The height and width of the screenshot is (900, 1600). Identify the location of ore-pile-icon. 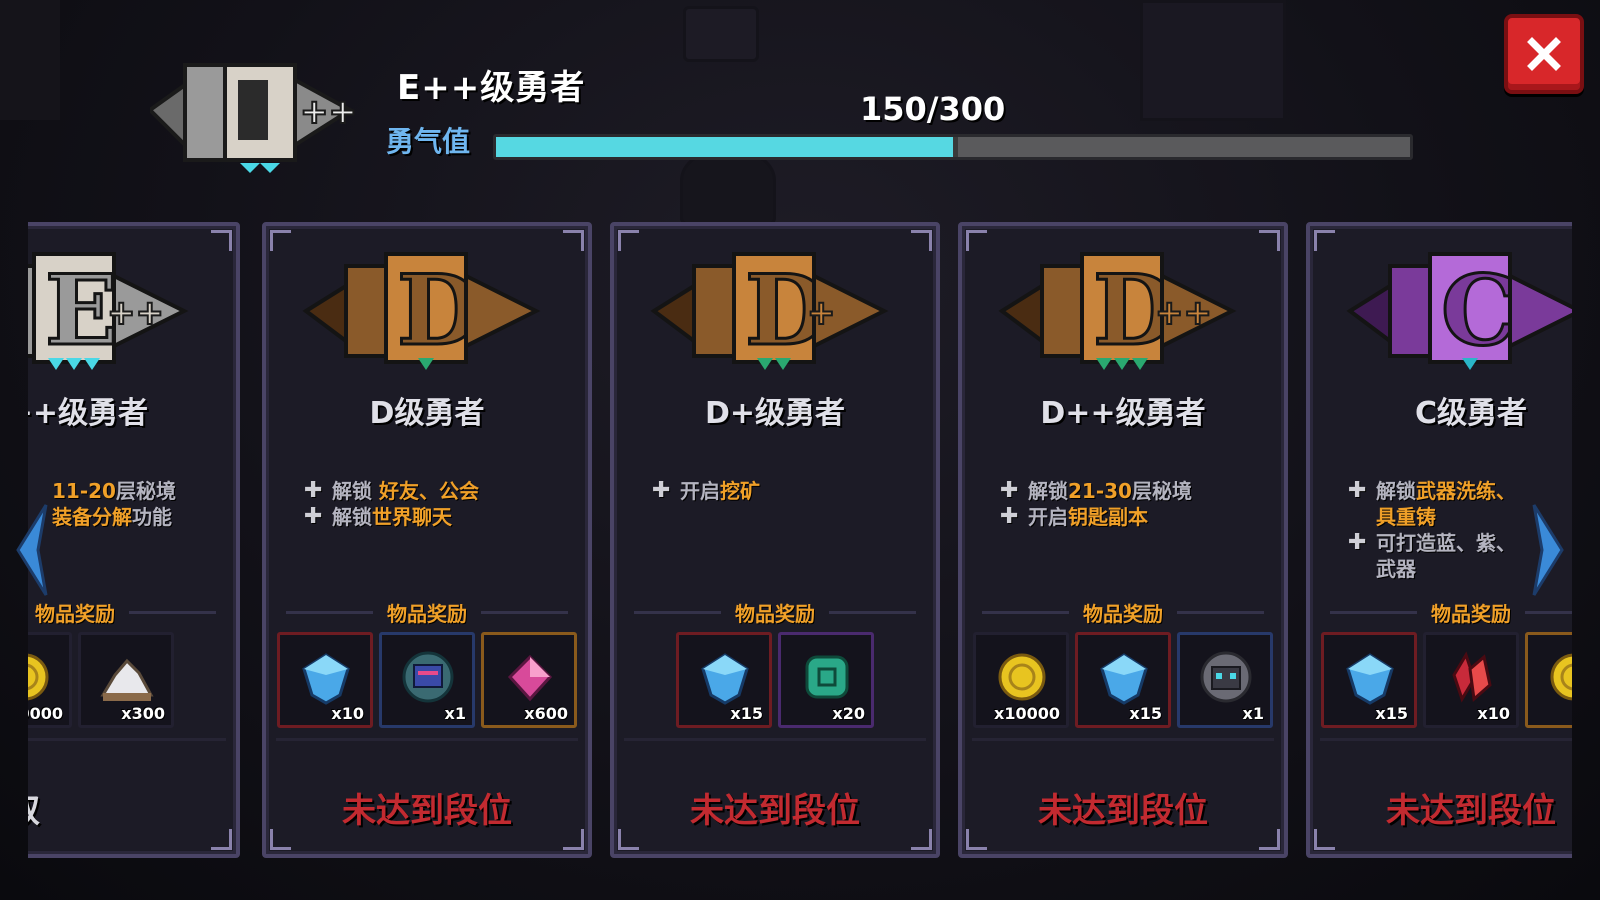
(127, 679).